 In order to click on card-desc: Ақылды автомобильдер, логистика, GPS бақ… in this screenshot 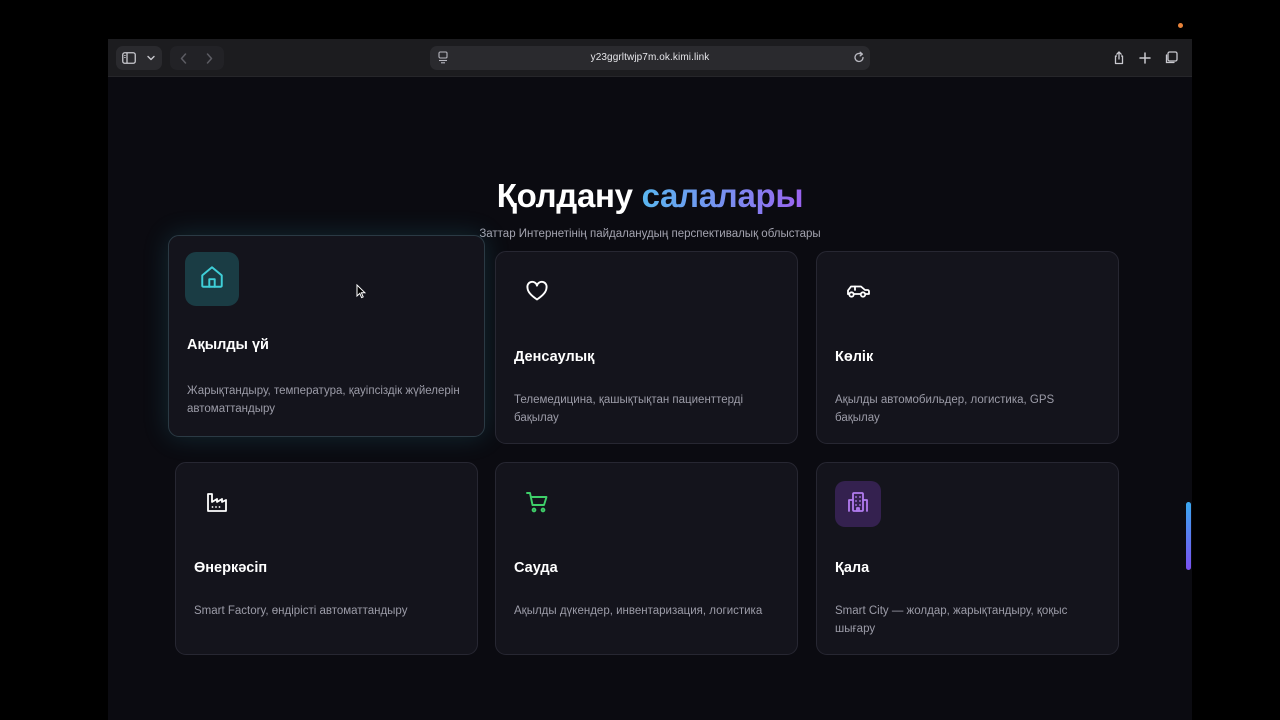, I will do `click(945, 409)`.